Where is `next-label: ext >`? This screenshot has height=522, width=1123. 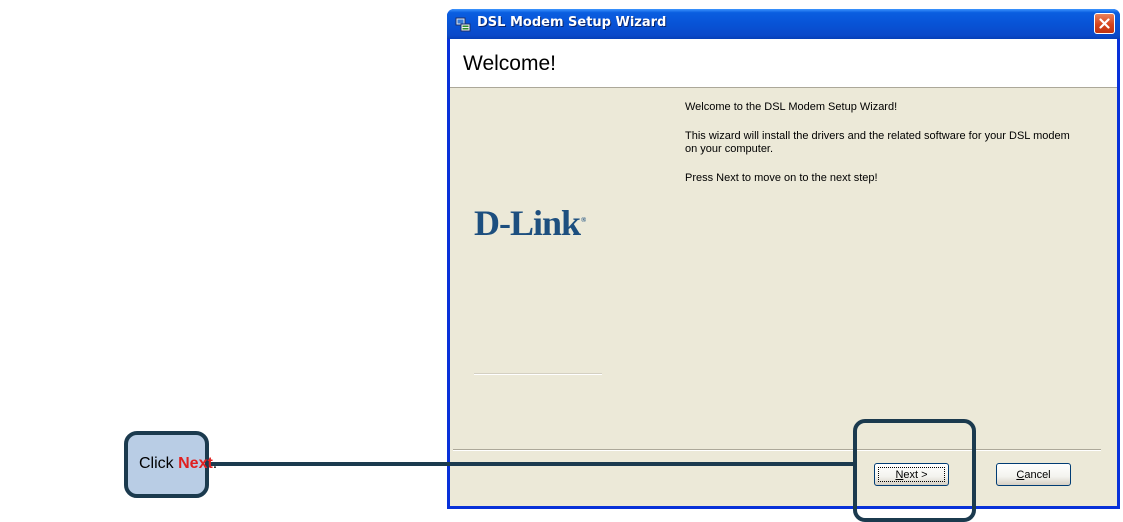
next-label: ext > is located at coordinates (915, 474).